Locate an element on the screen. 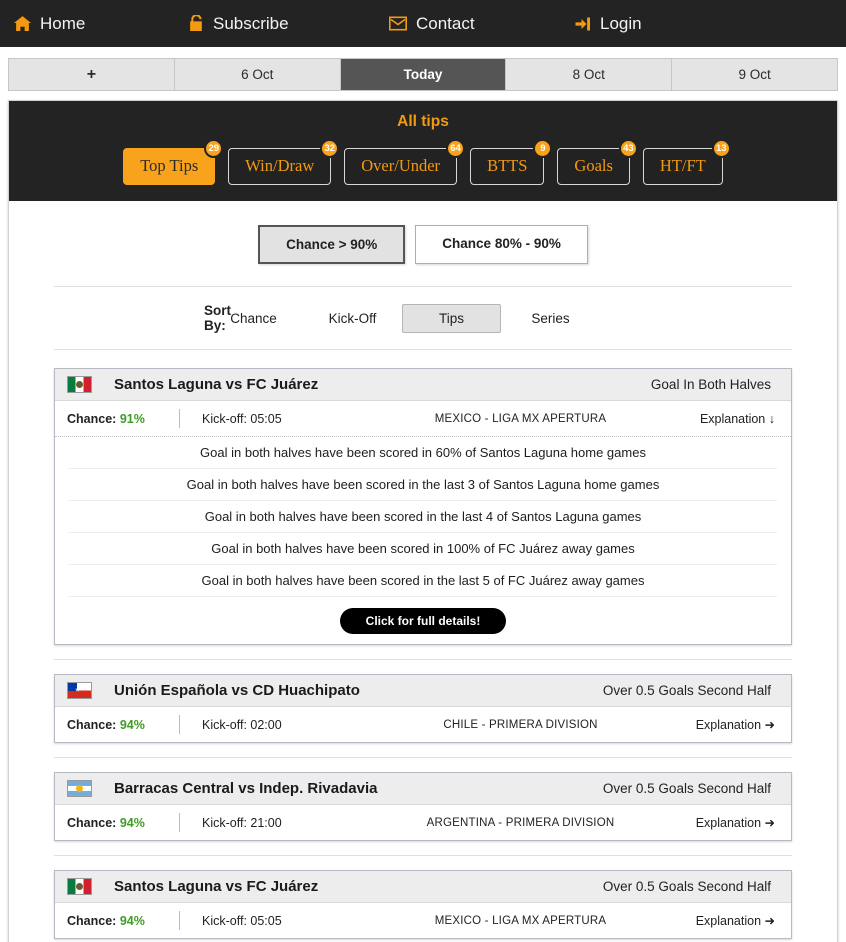  filter-chance-80-90: Chance 80% - 90% is located at coordinates (501, 244).